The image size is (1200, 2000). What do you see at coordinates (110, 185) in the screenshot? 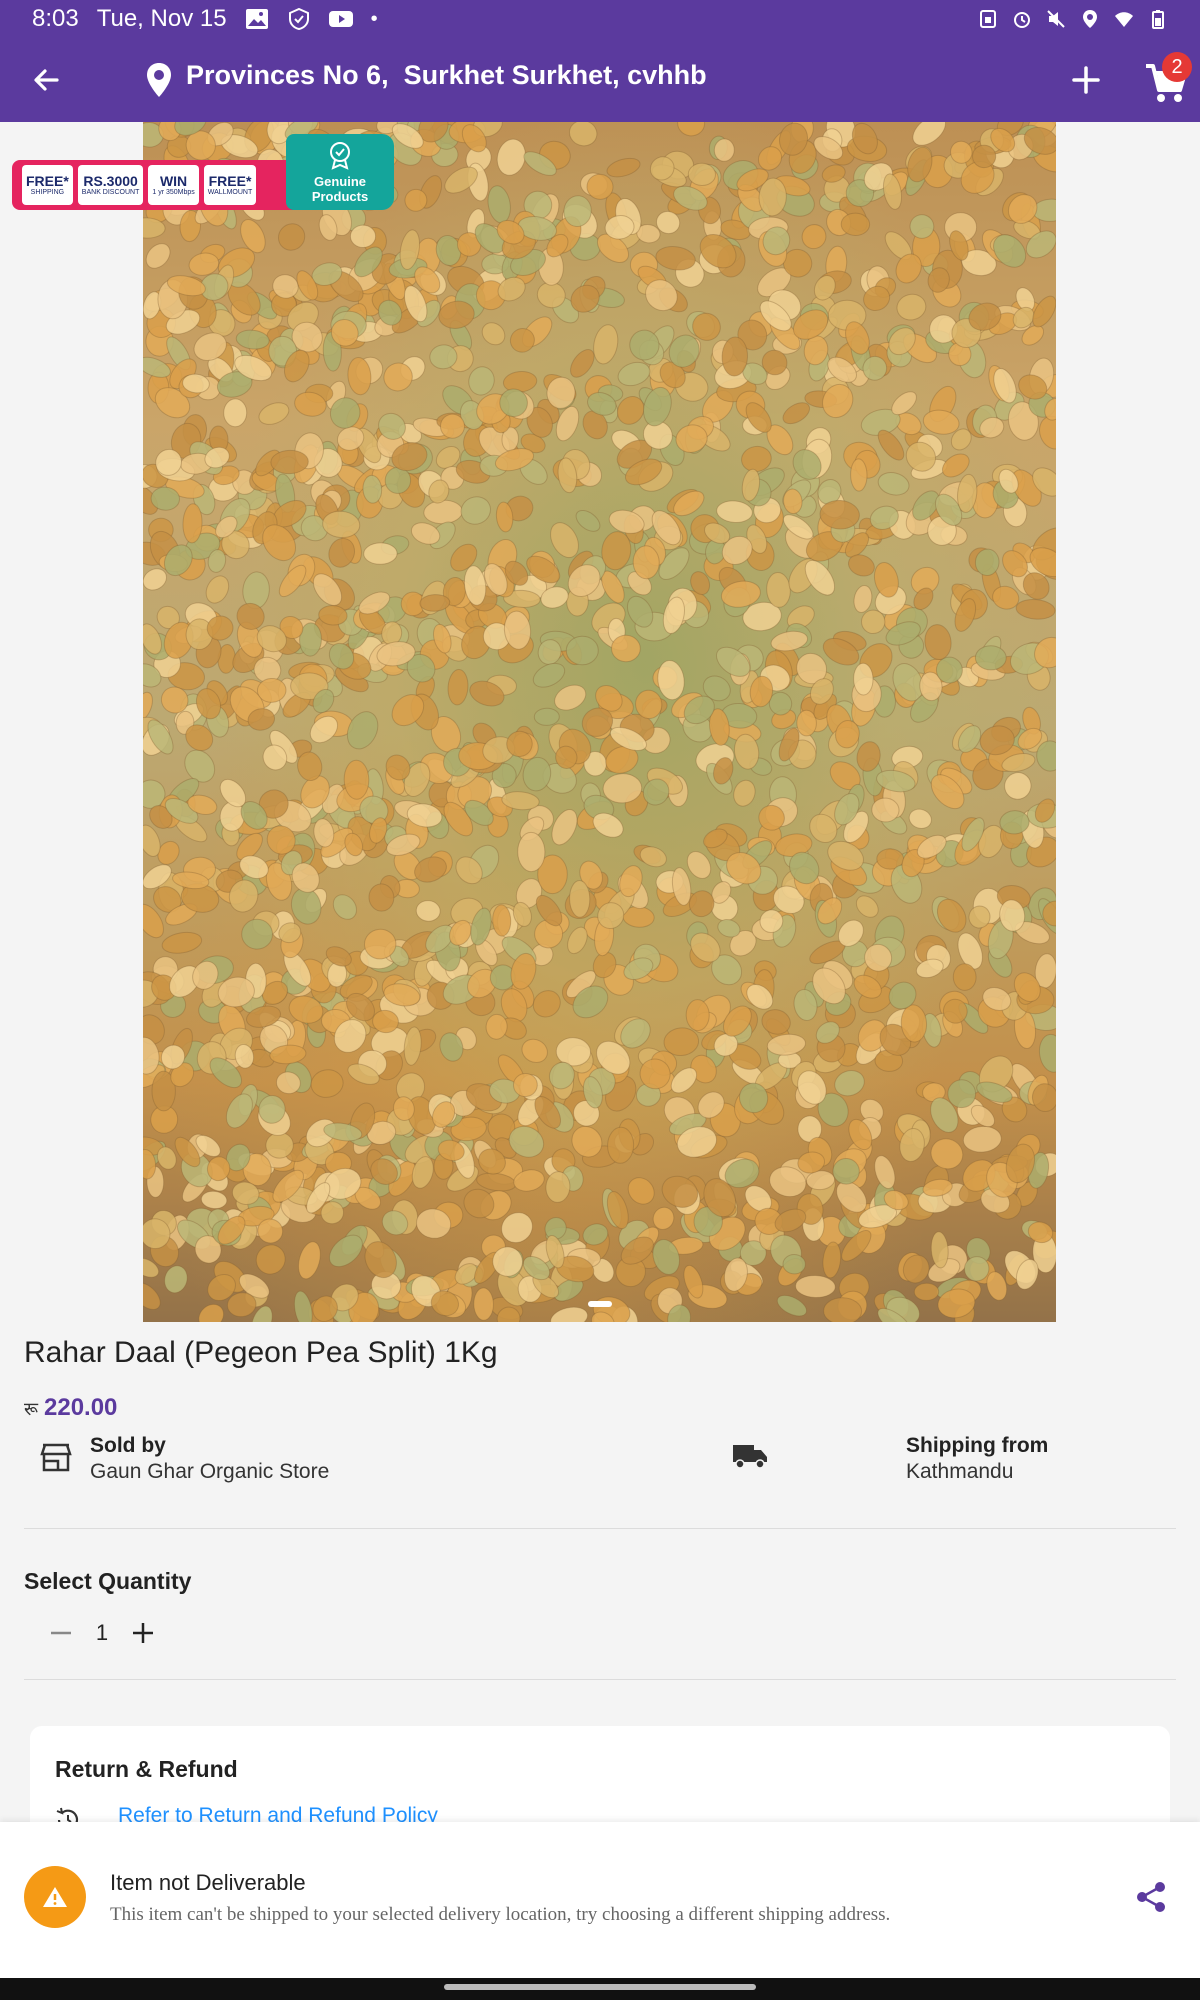
I see `promo-chip: RS.3000 BANK DISCOUNT` at bounding box center [110, 185].